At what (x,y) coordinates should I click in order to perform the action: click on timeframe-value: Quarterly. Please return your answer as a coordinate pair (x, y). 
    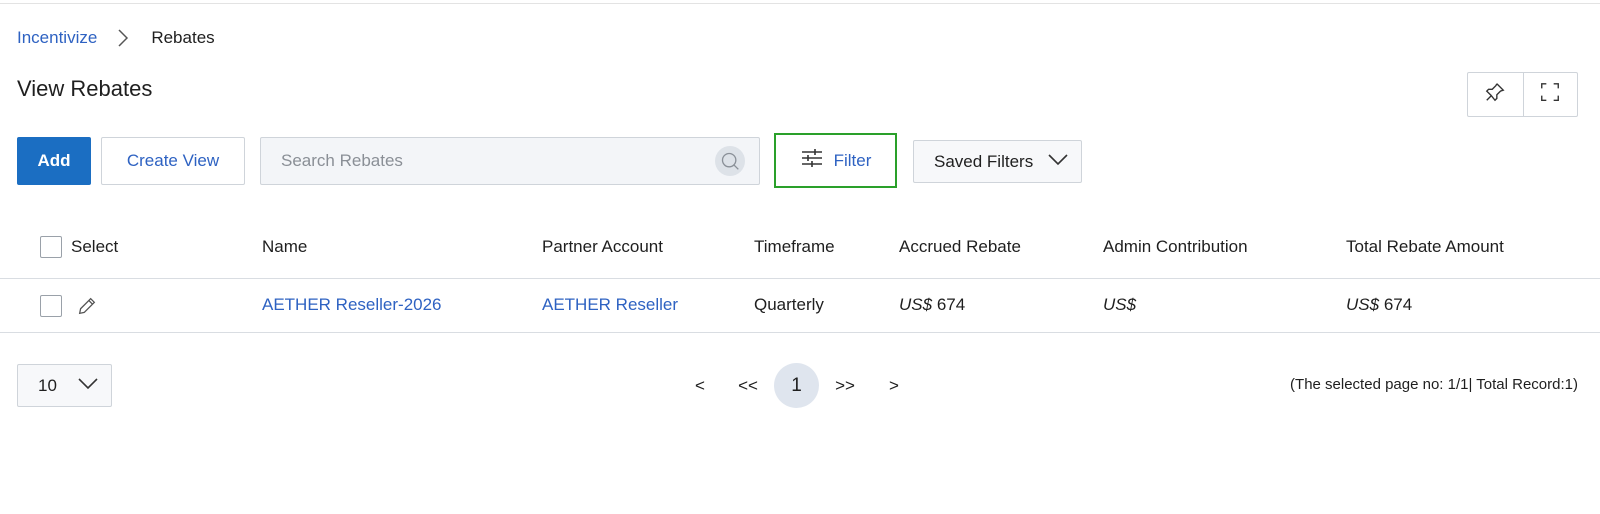
    Looking at the image, I should click on (789, 304).